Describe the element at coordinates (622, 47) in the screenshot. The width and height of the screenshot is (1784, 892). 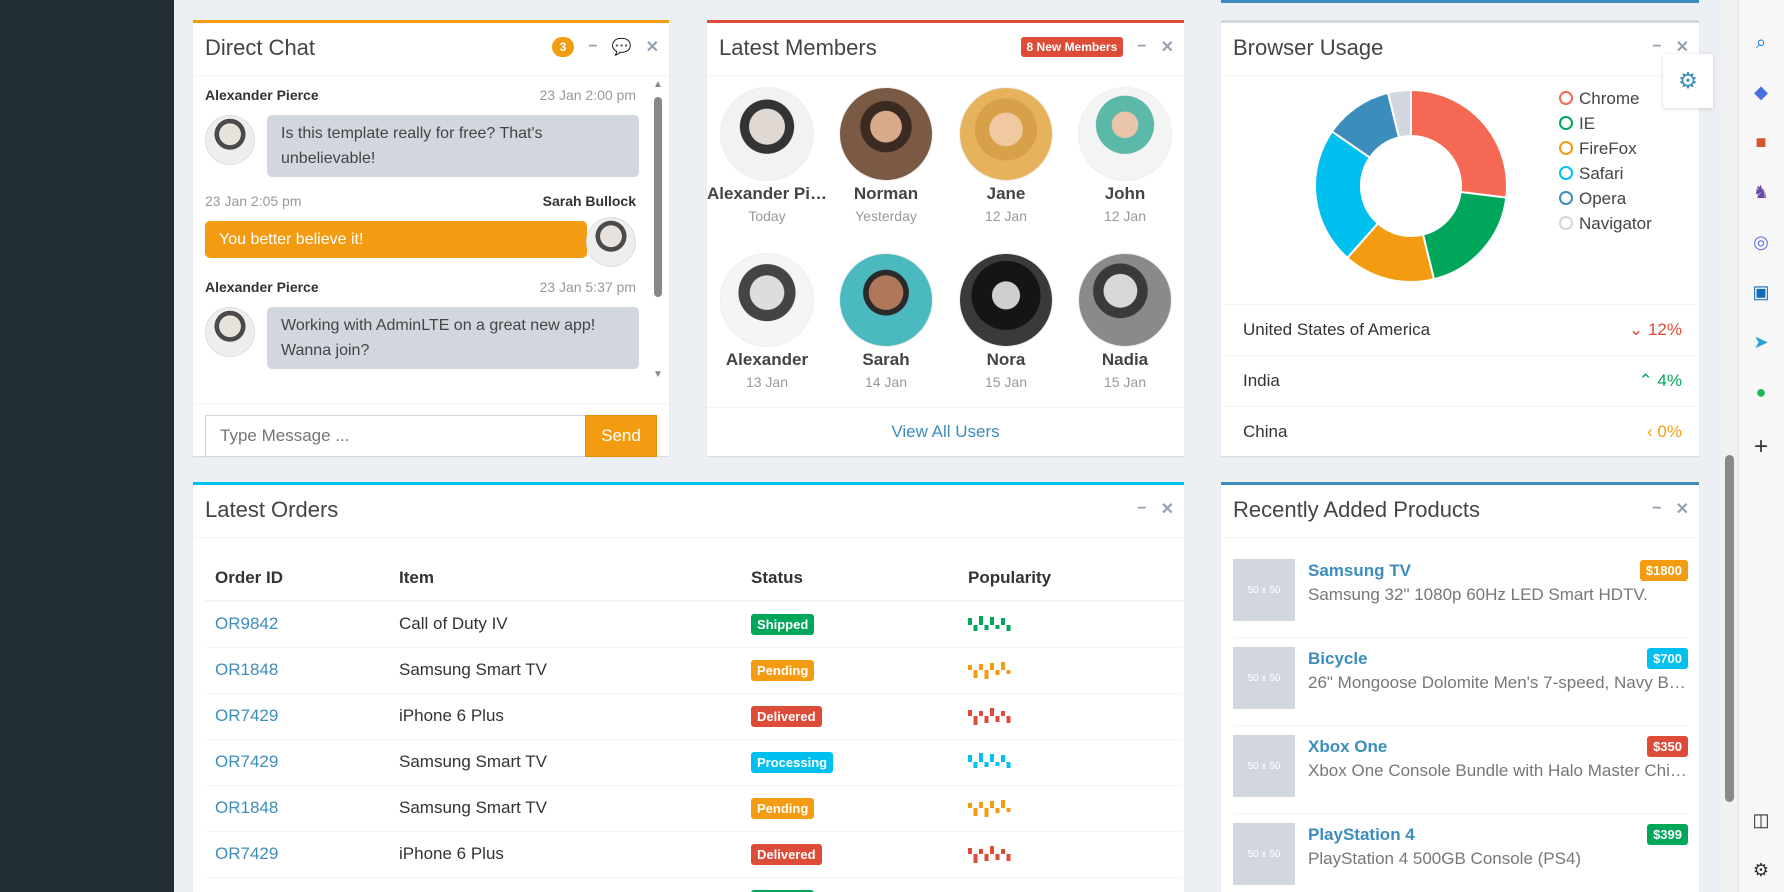
I see `comments-icon: 💬` at that location.